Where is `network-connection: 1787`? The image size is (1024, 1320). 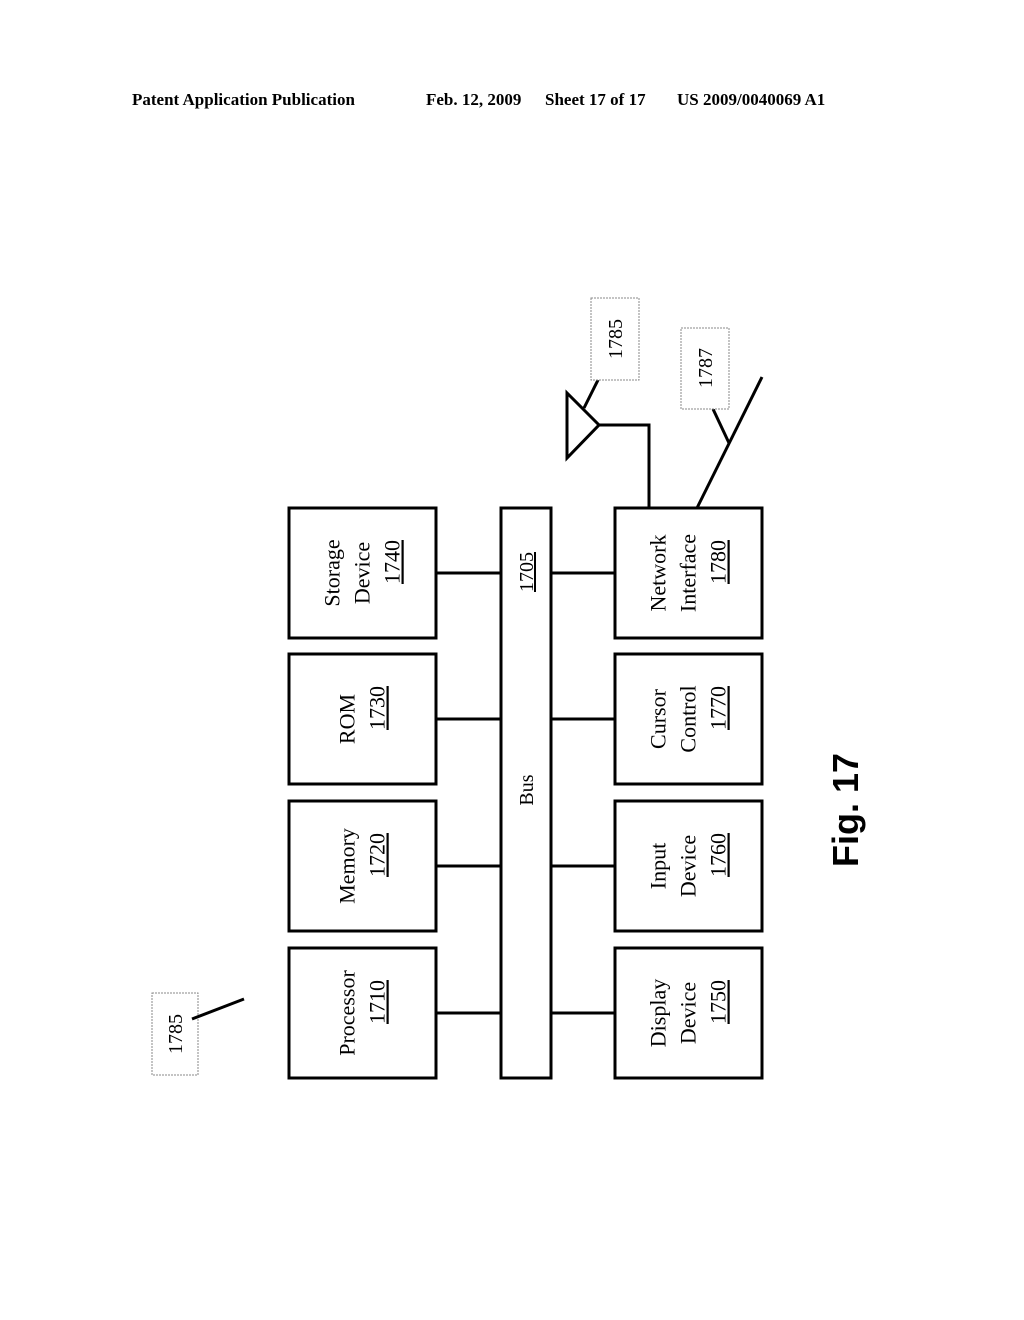 network-connection: 1787 is located at coordinates (722, 418).